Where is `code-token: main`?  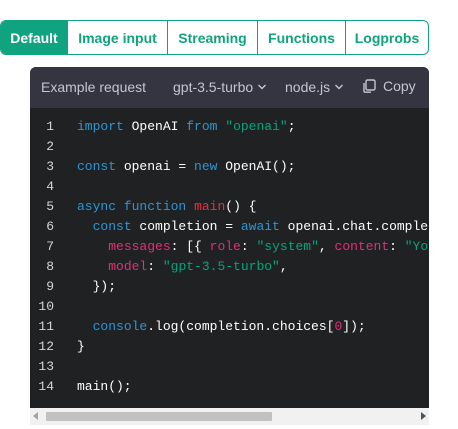 code-token: main is located at coordinates (210, 206).